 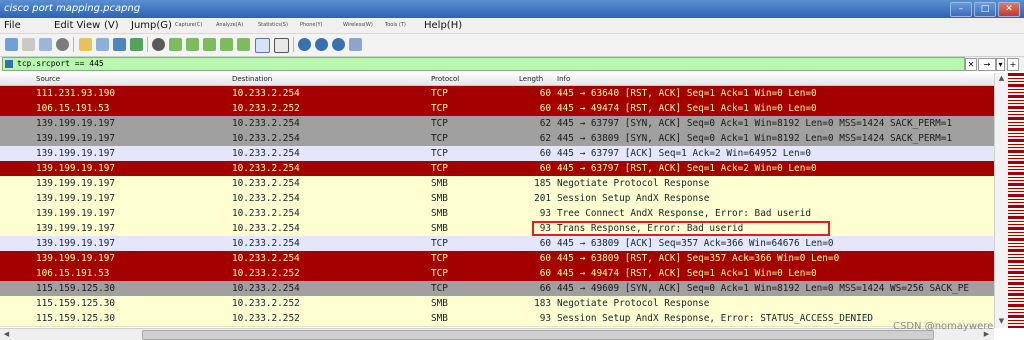 What do you see at coordinates (961, 9) in the screenshot?
I see `minimize-button: –` at bounding box center [961, 9].